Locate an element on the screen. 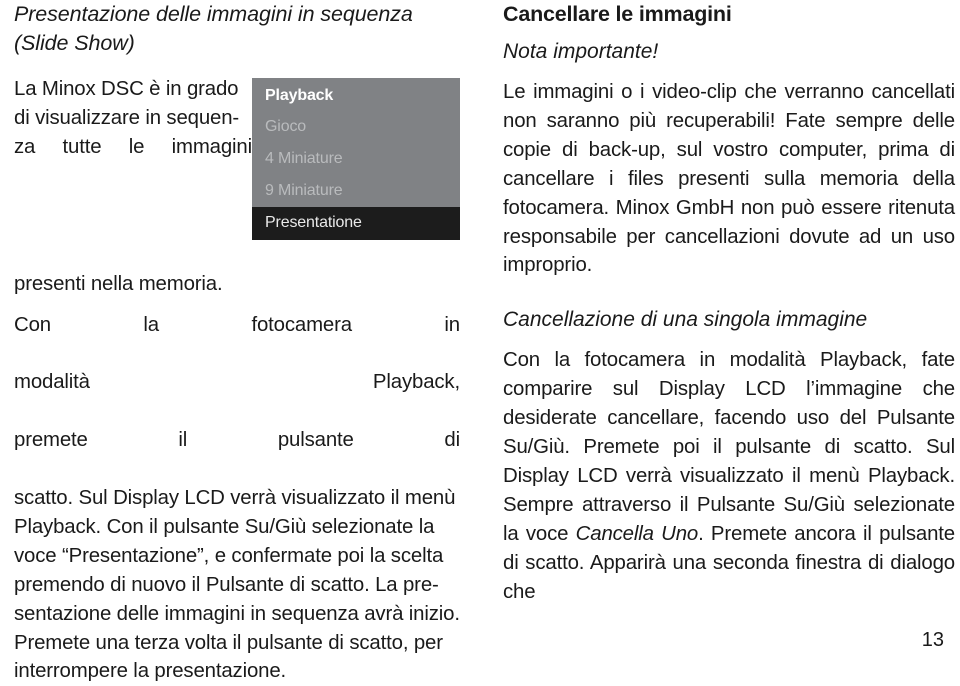  section-heading-cancellare: Cancellare le immagini is located at coordinates (617, 14).